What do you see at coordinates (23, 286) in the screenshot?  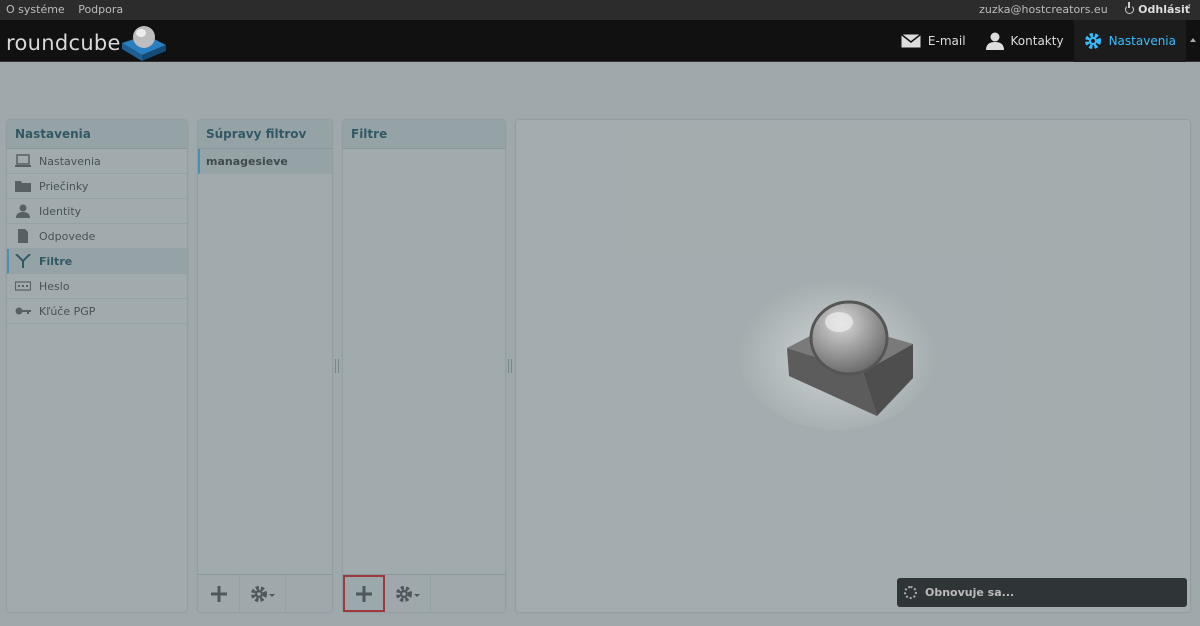 I see `password-icon` at bounding box center [23, 286].